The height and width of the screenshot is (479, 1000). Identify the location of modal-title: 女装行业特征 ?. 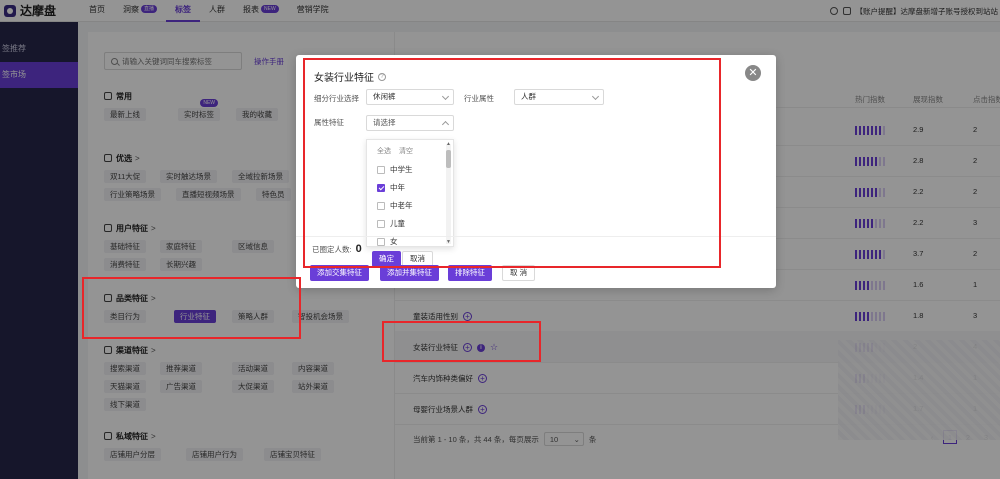
(350, 76).